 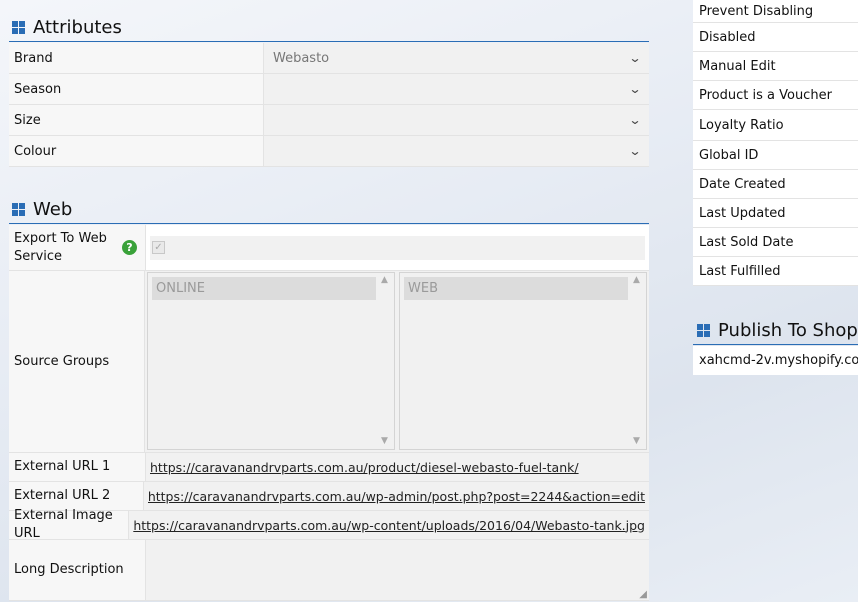 I want to click on shopify-divider, so click(x=775, y=344).